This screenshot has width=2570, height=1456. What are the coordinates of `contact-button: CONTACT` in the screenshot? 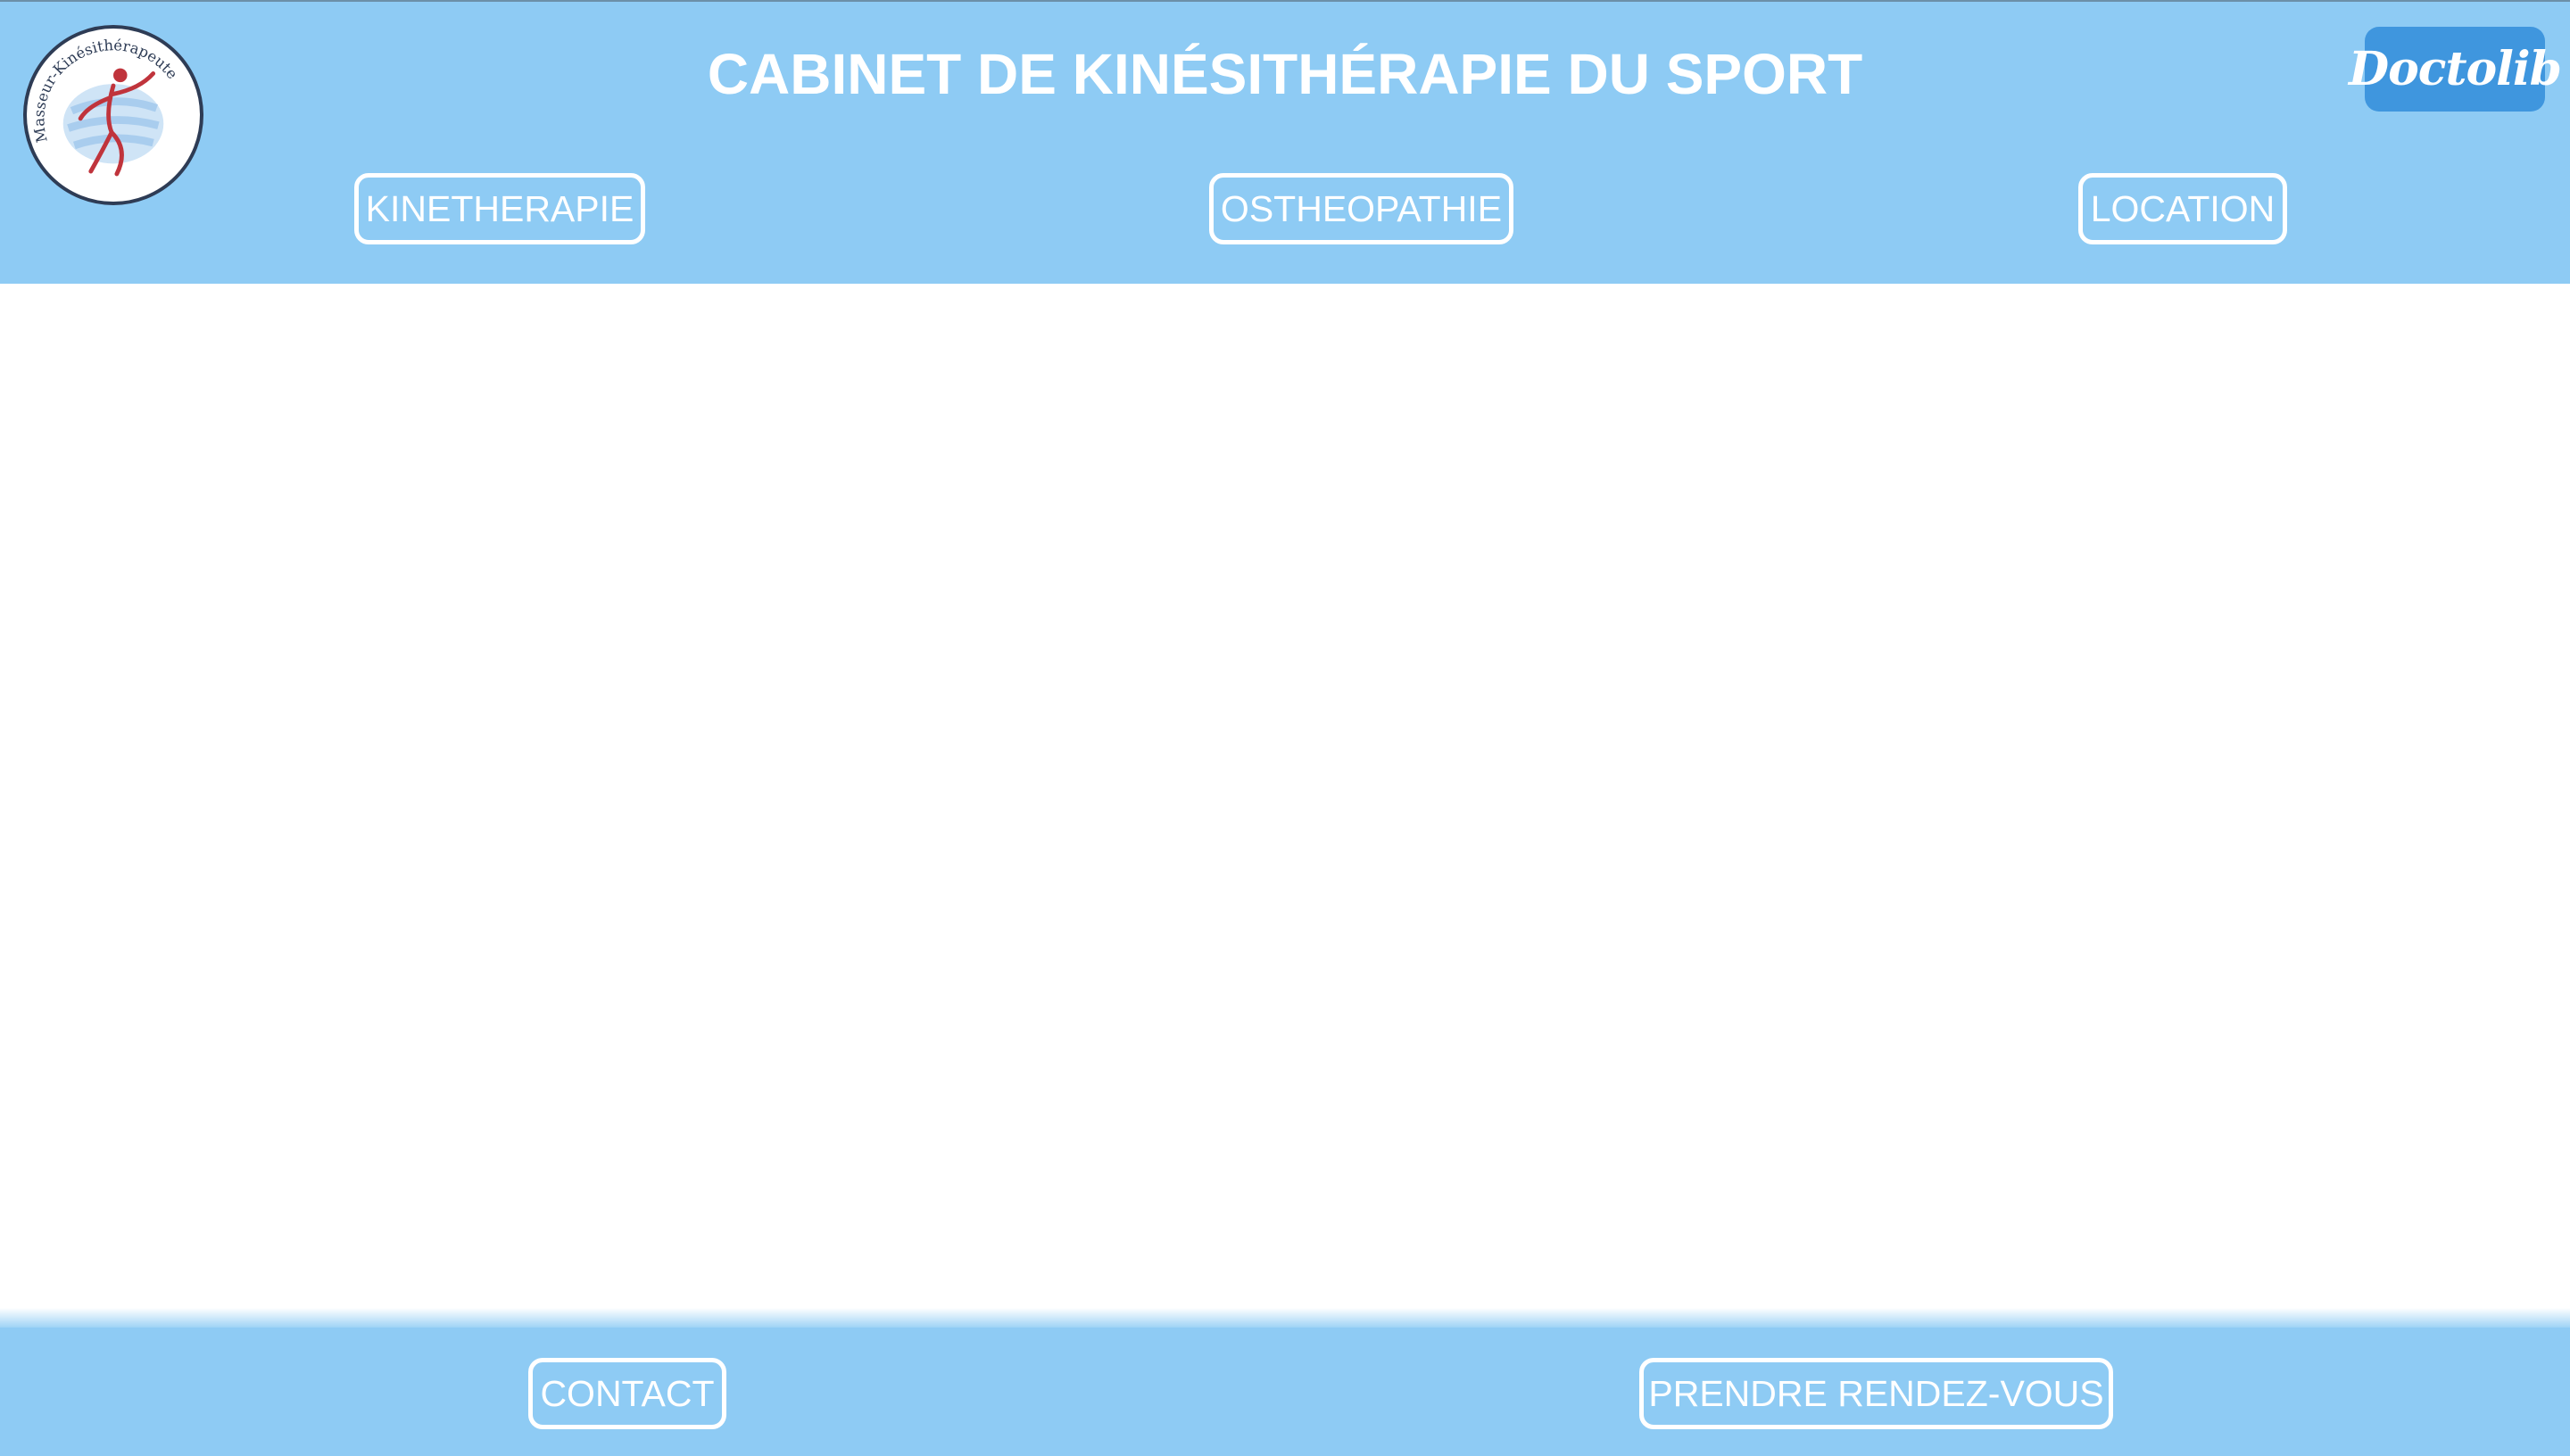 It's located at (627, 1394).